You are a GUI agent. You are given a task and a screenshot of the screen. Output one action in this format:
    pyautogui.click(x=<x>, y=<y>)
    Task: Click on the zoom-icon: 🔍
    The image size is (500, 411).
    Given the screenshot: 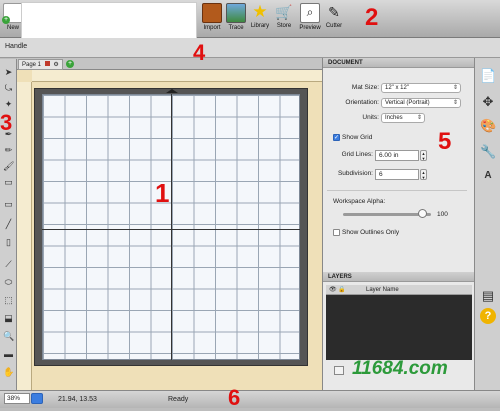 What is the action you would take?
    pyautogui.click(x=8, y=336)
    